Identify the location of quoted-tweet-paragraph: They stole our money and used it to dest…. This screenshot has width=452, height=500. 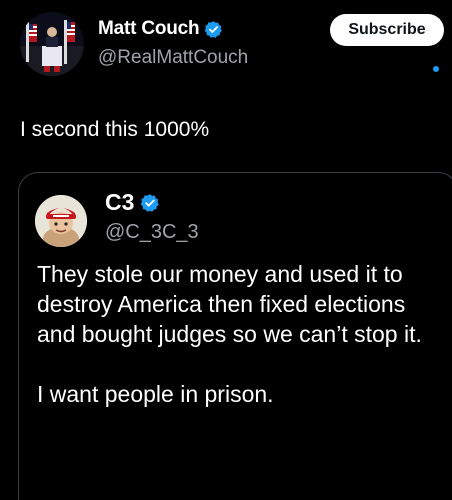
(229, 304).